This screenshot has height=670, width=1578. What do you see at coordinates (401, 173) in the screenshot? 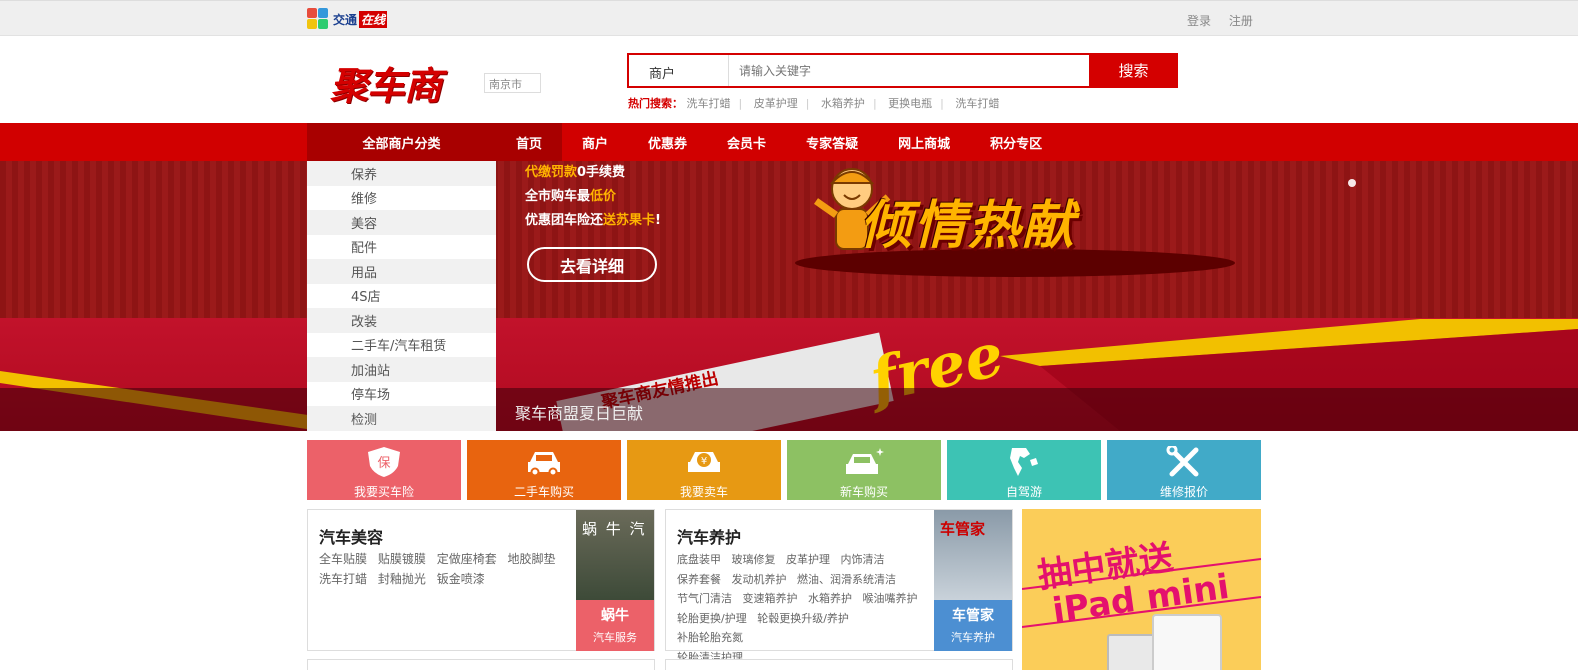
I see `category-item-maintenance: 保养` at bounding box center [401, 173].